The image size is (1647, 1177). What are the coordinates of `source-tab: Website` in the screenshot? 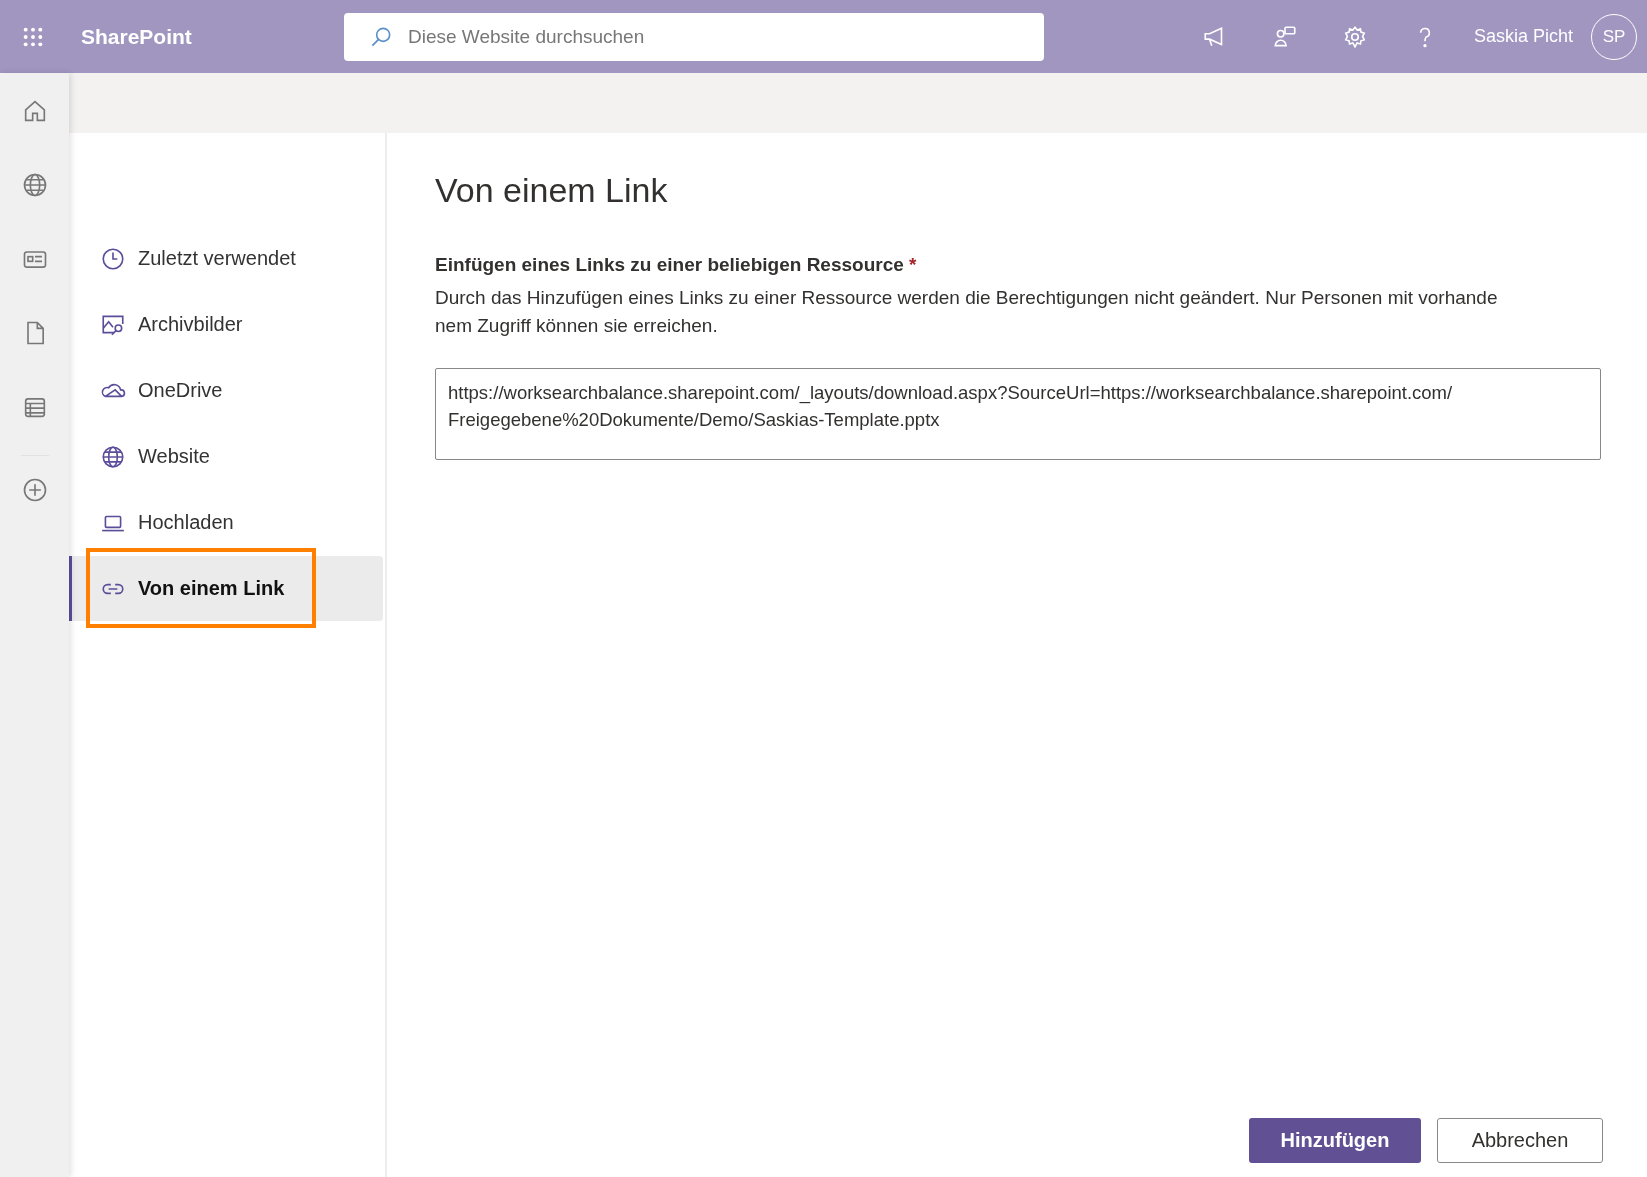 It's located at (226, 456).